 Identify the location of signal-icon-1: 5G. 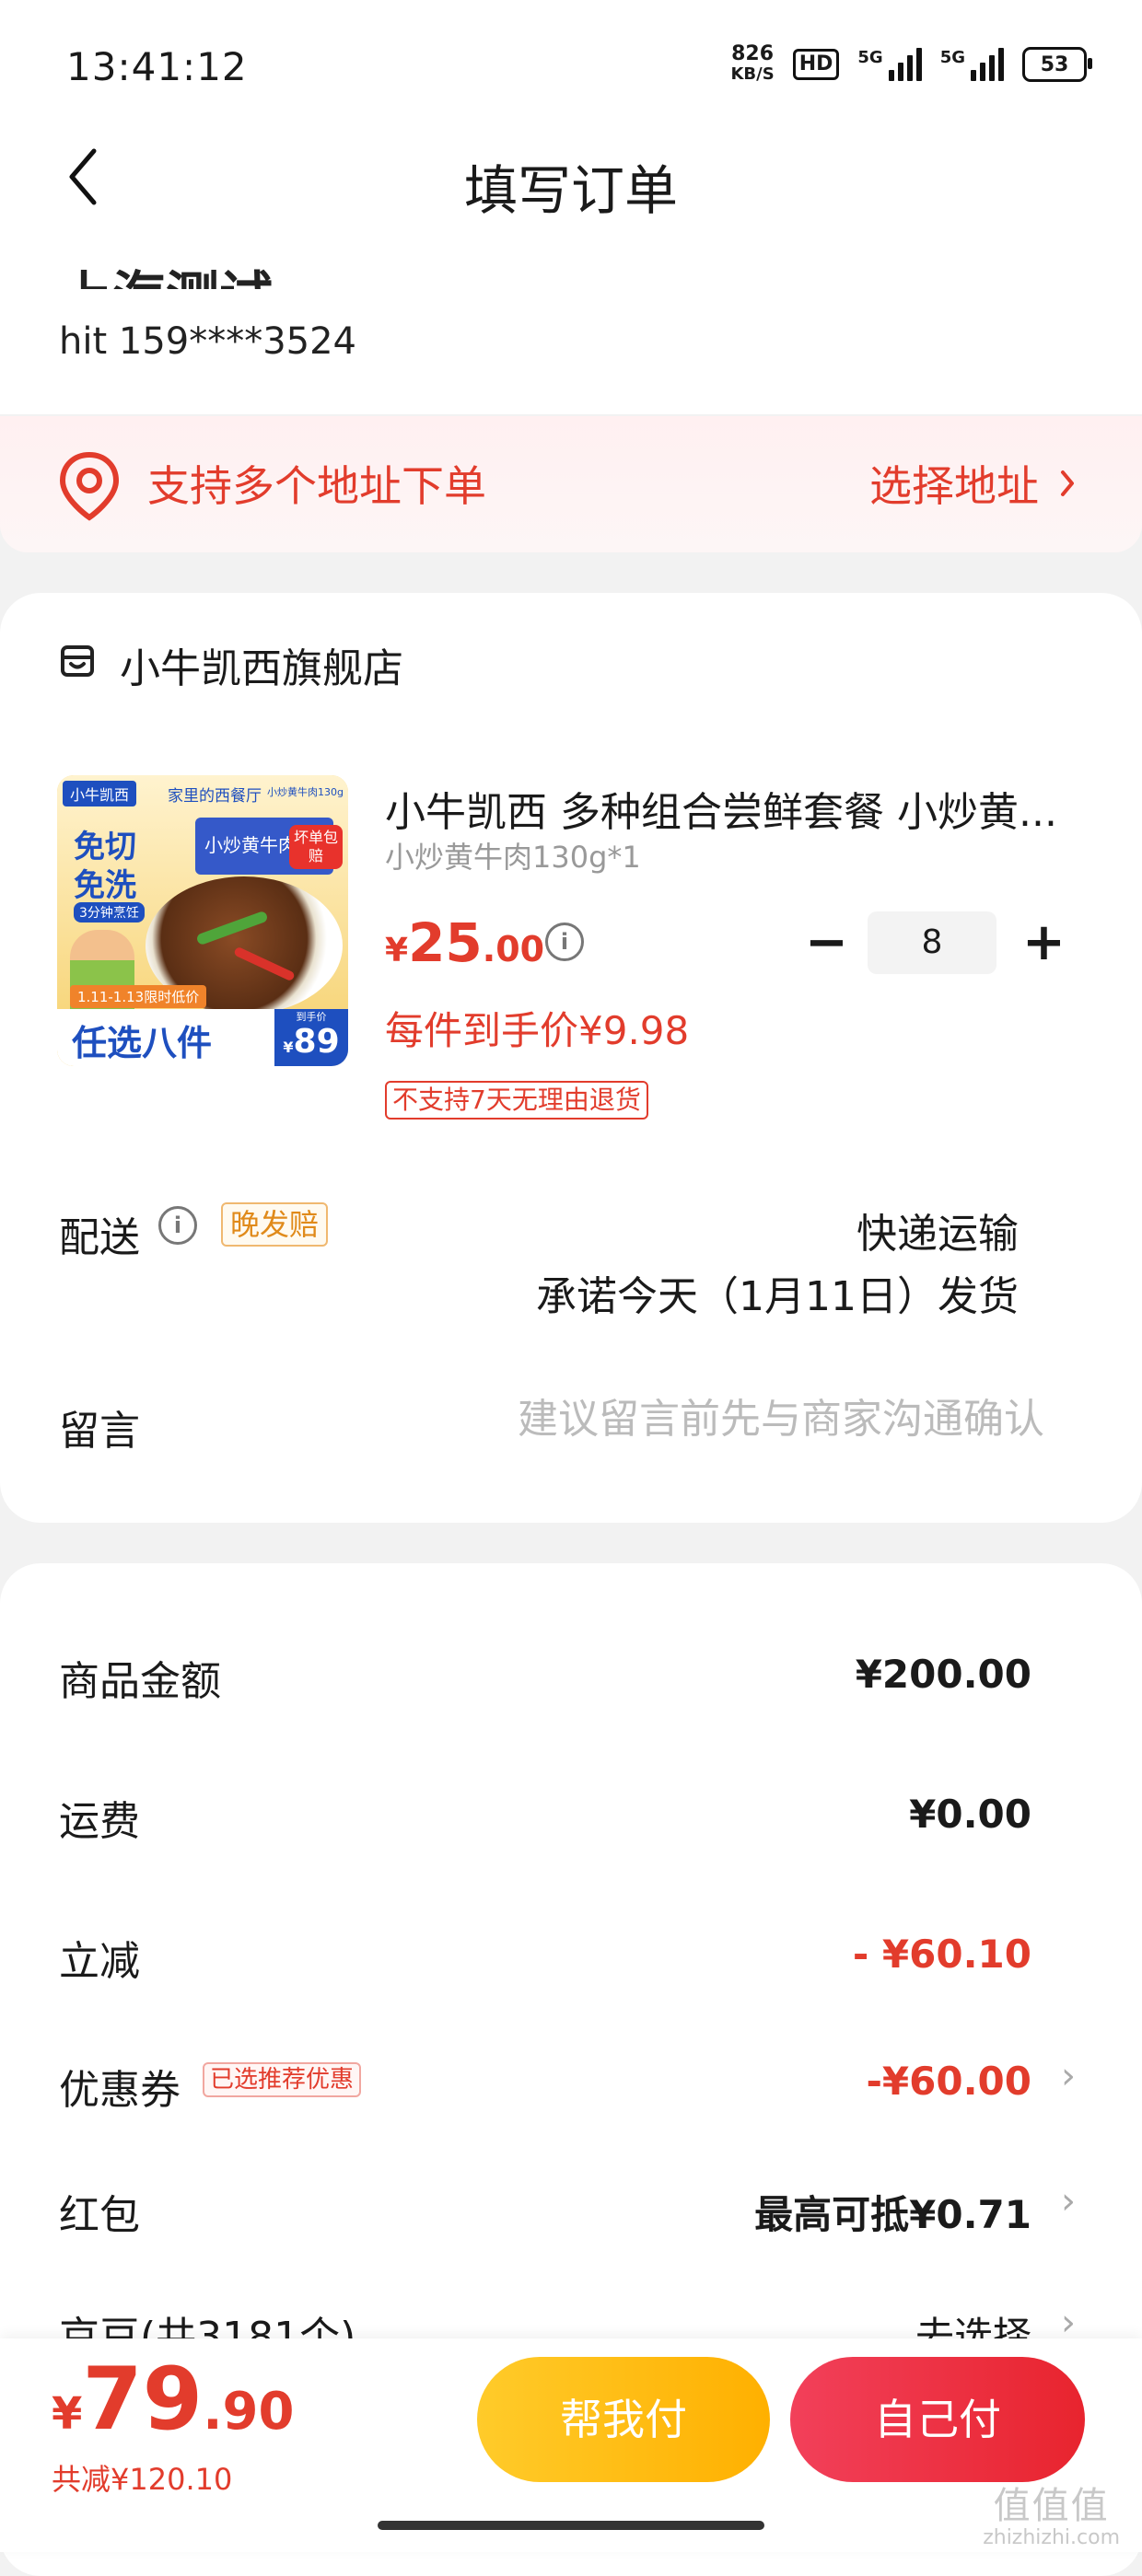
(889, 64).